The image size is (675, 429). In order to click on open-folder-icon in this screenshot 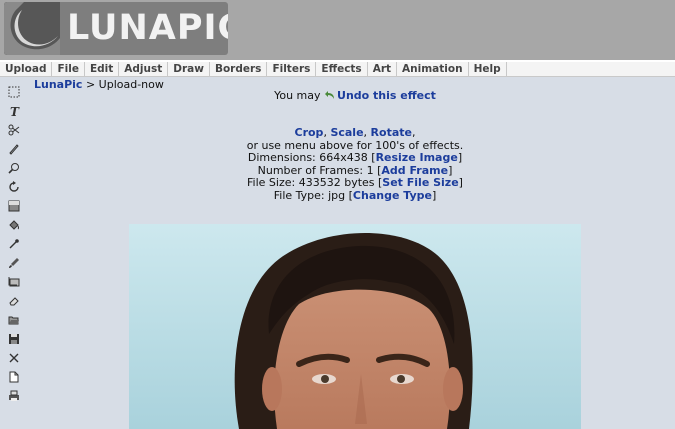, I will do `click(14, 320)`.